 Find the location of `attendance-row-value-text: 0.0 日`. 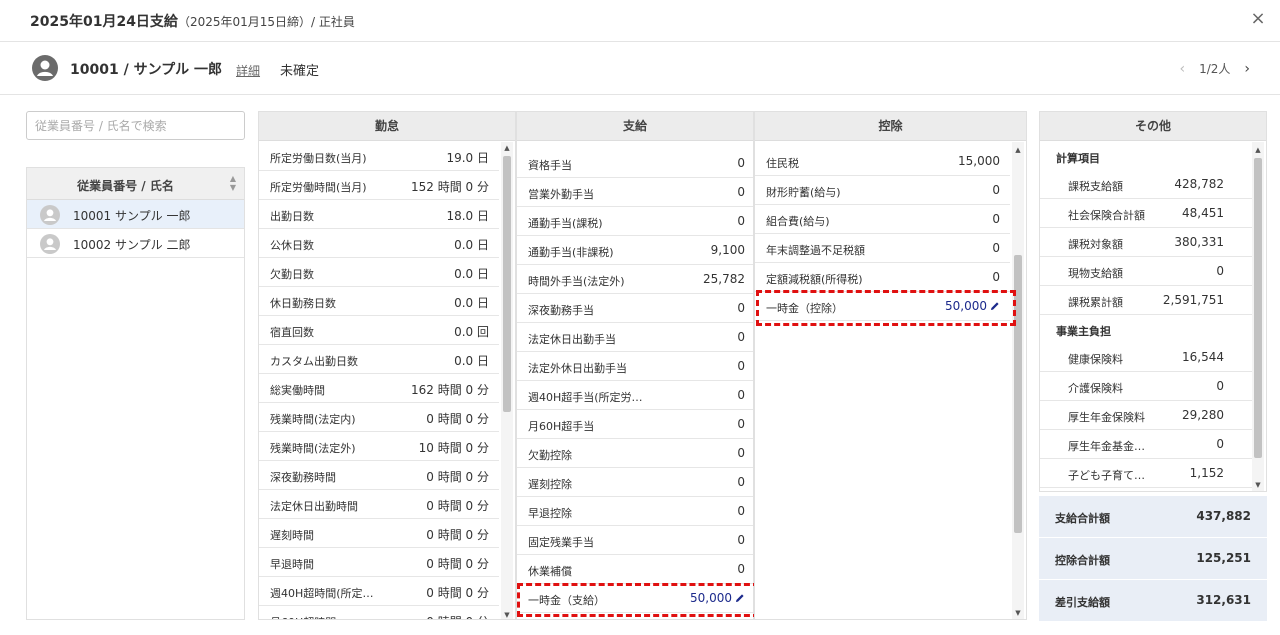

attendance-row-value-text: 0.0 日 is located at coordinates (471, 361).